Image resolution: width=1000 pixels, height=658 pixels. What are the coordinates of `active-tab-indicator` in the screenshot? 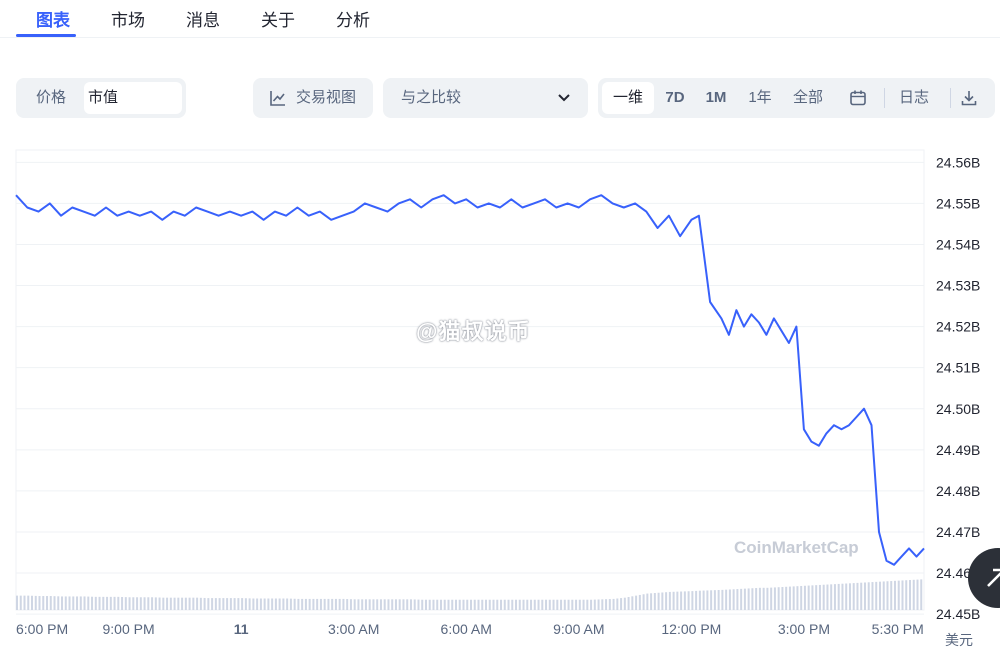 It's located at (46, 35).